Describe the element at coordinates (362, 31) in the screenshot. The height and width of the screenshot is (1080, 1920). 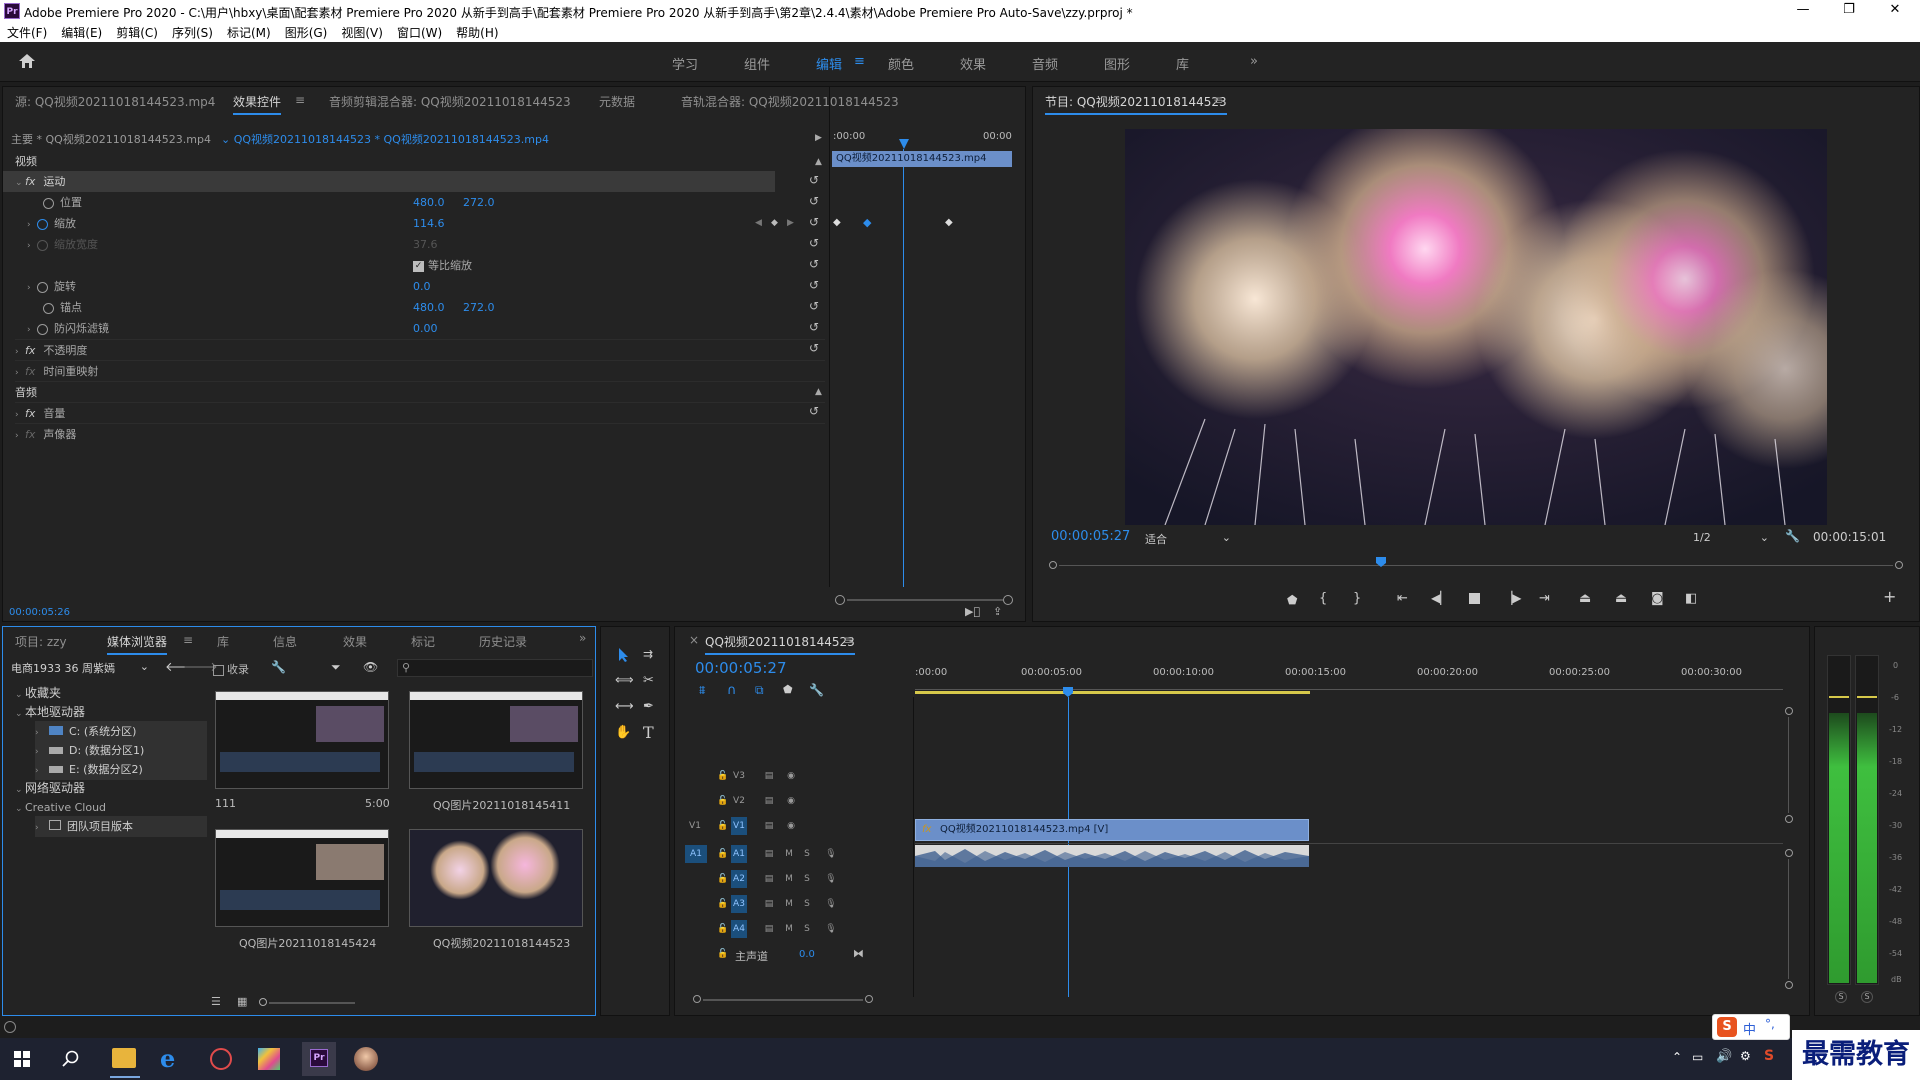
I see `menu-view: 视图(V)` at that location.